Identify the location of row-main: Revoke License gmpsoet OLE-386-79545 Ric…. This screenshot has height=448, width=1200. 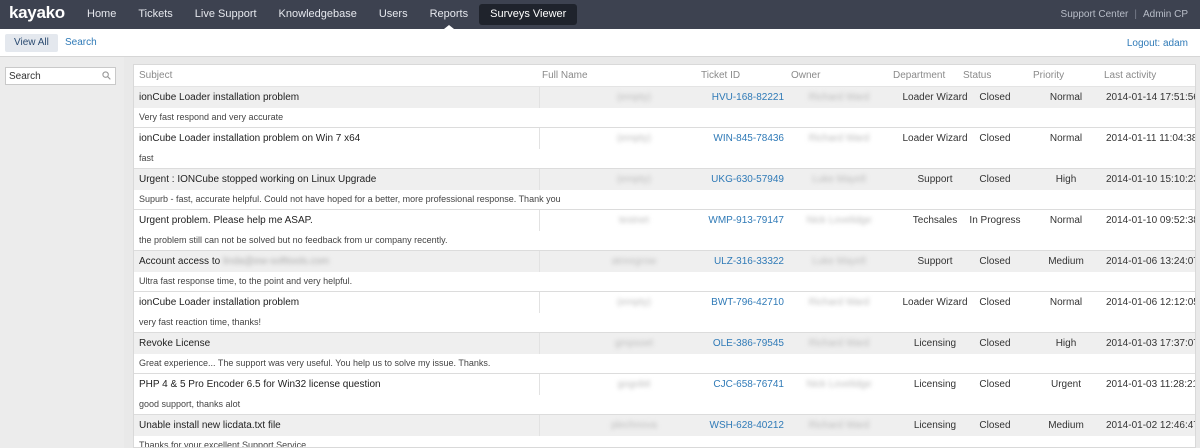
(664, 343).